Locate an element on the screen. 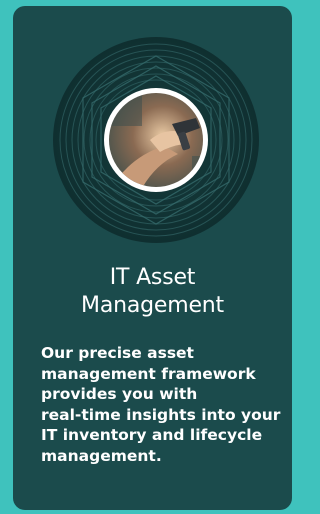 Image resolution: width=320 pixels, height=514 pixels. description-line: management. is located at coordinates (101, 455).